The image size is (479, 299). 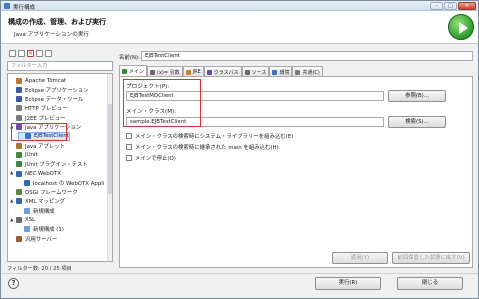 I want to click on include-inherited-mains-checkbox: メイン・クラスの検索時に継承された main を組み込む(H), so click(x=202, y=147).